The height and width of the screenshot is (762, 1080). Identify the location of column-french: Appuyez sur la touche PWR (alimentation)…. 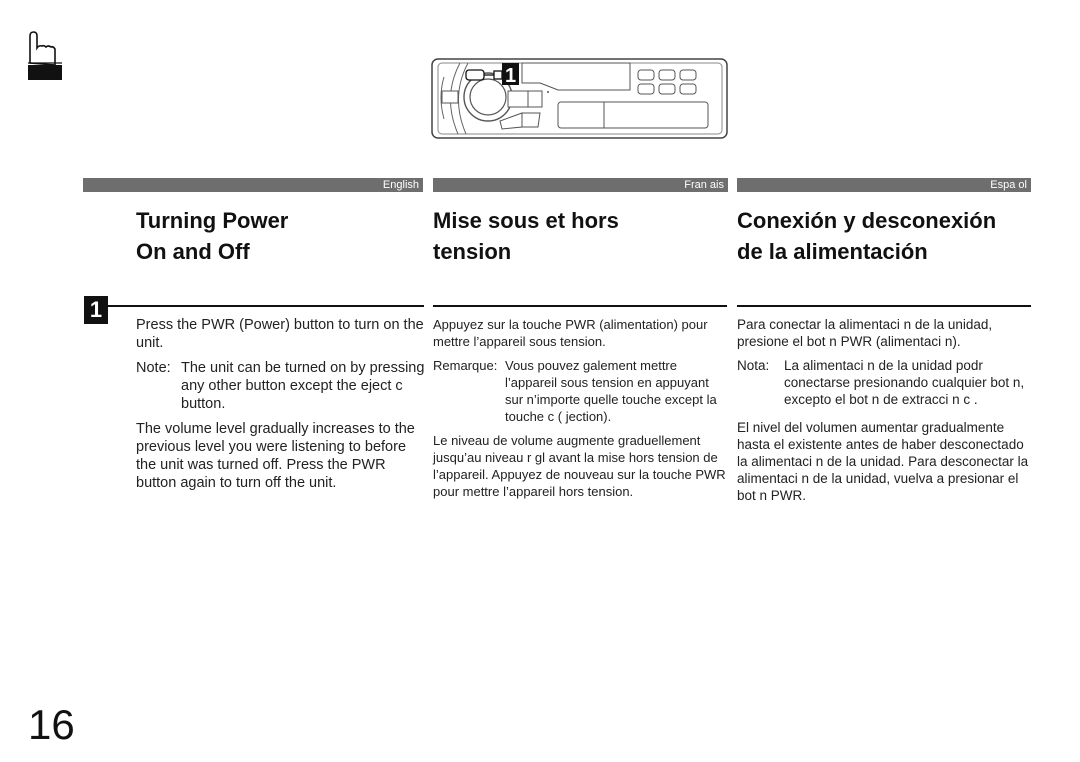
(581, 411).